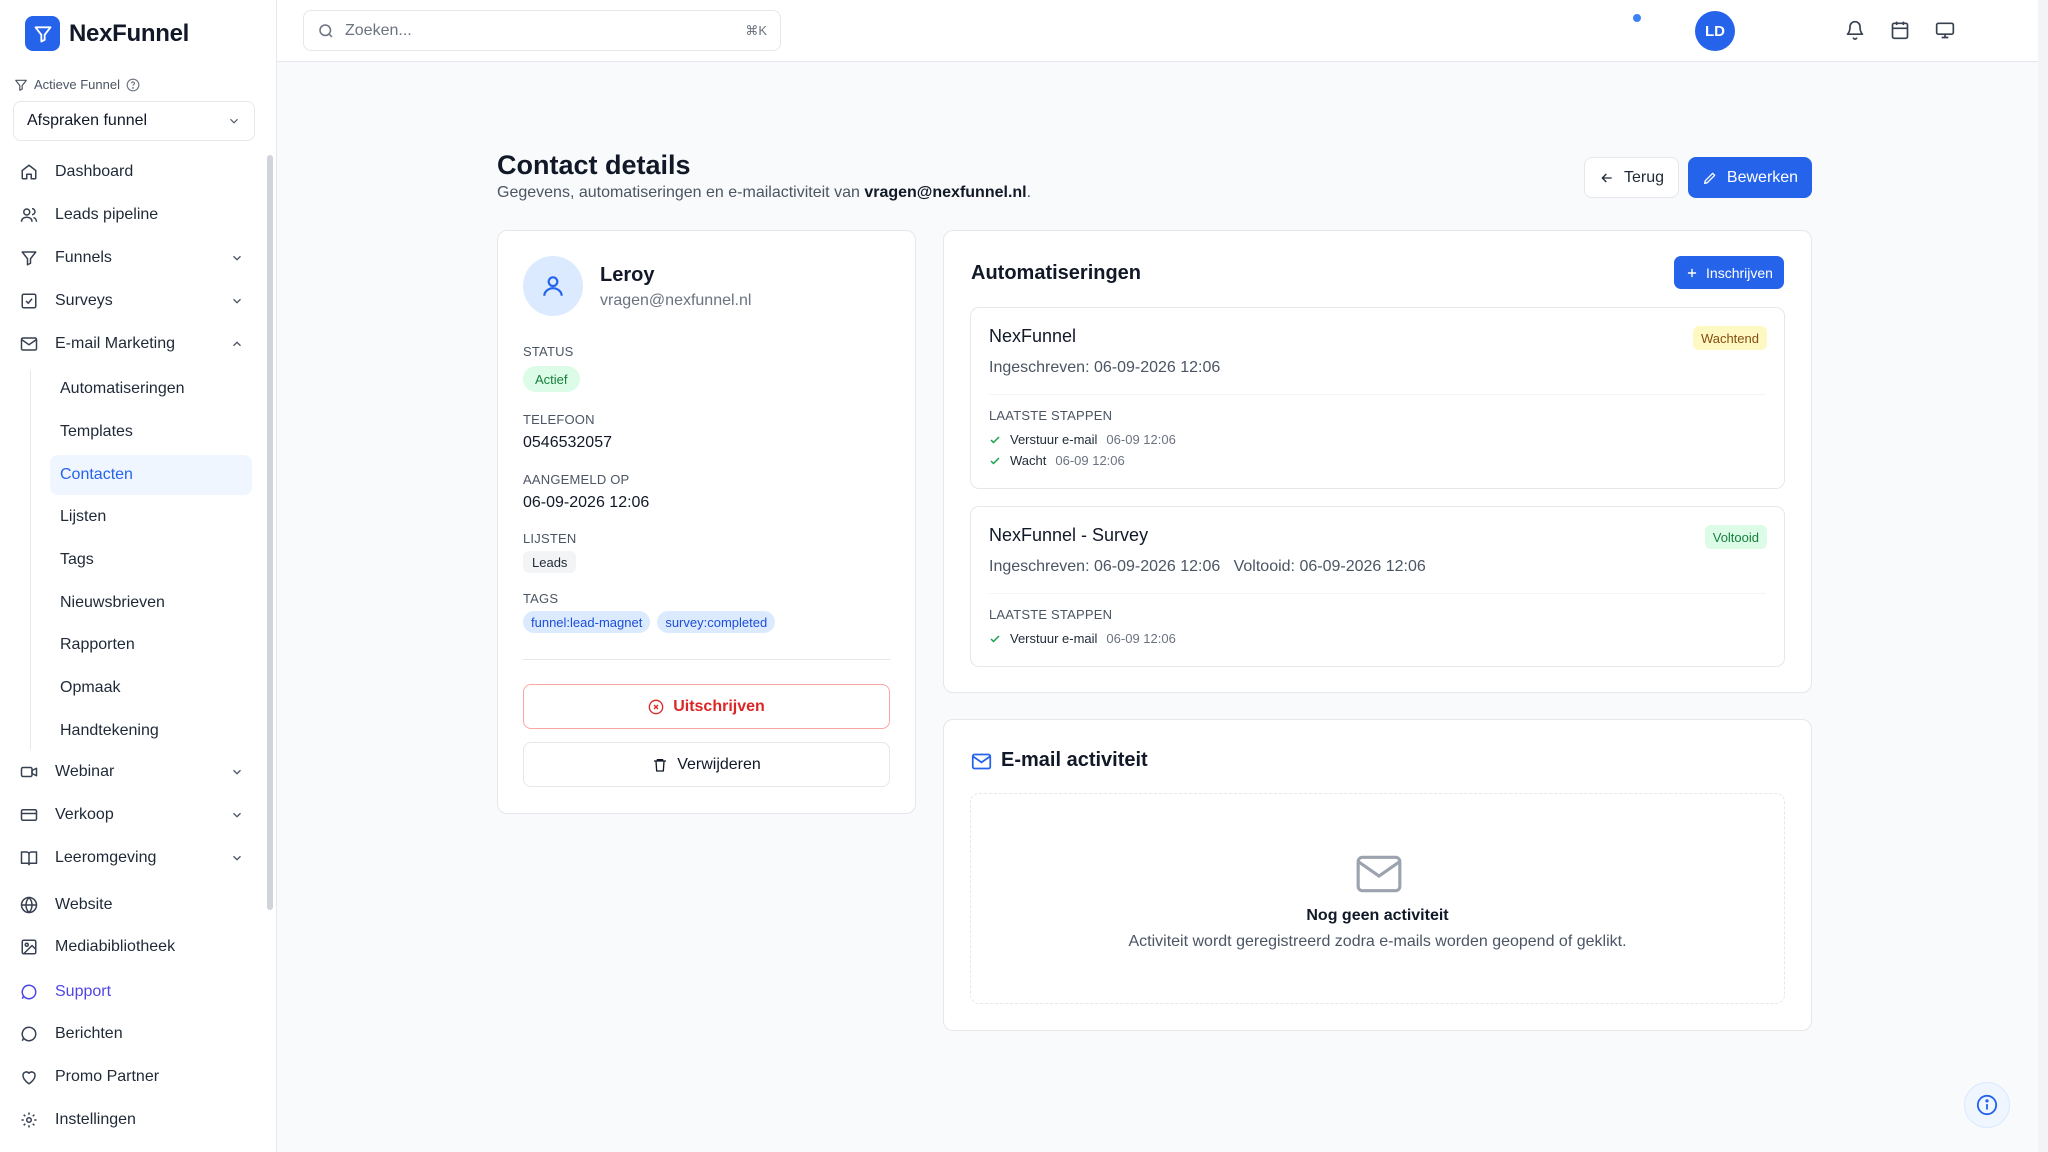 Image resolution: width=2048 pixels, height=1152 pixels. Describe the element at coordinates (1057, 460) in the screenshot. I see `step-item: Wacht 06-09 12:06` at that location.